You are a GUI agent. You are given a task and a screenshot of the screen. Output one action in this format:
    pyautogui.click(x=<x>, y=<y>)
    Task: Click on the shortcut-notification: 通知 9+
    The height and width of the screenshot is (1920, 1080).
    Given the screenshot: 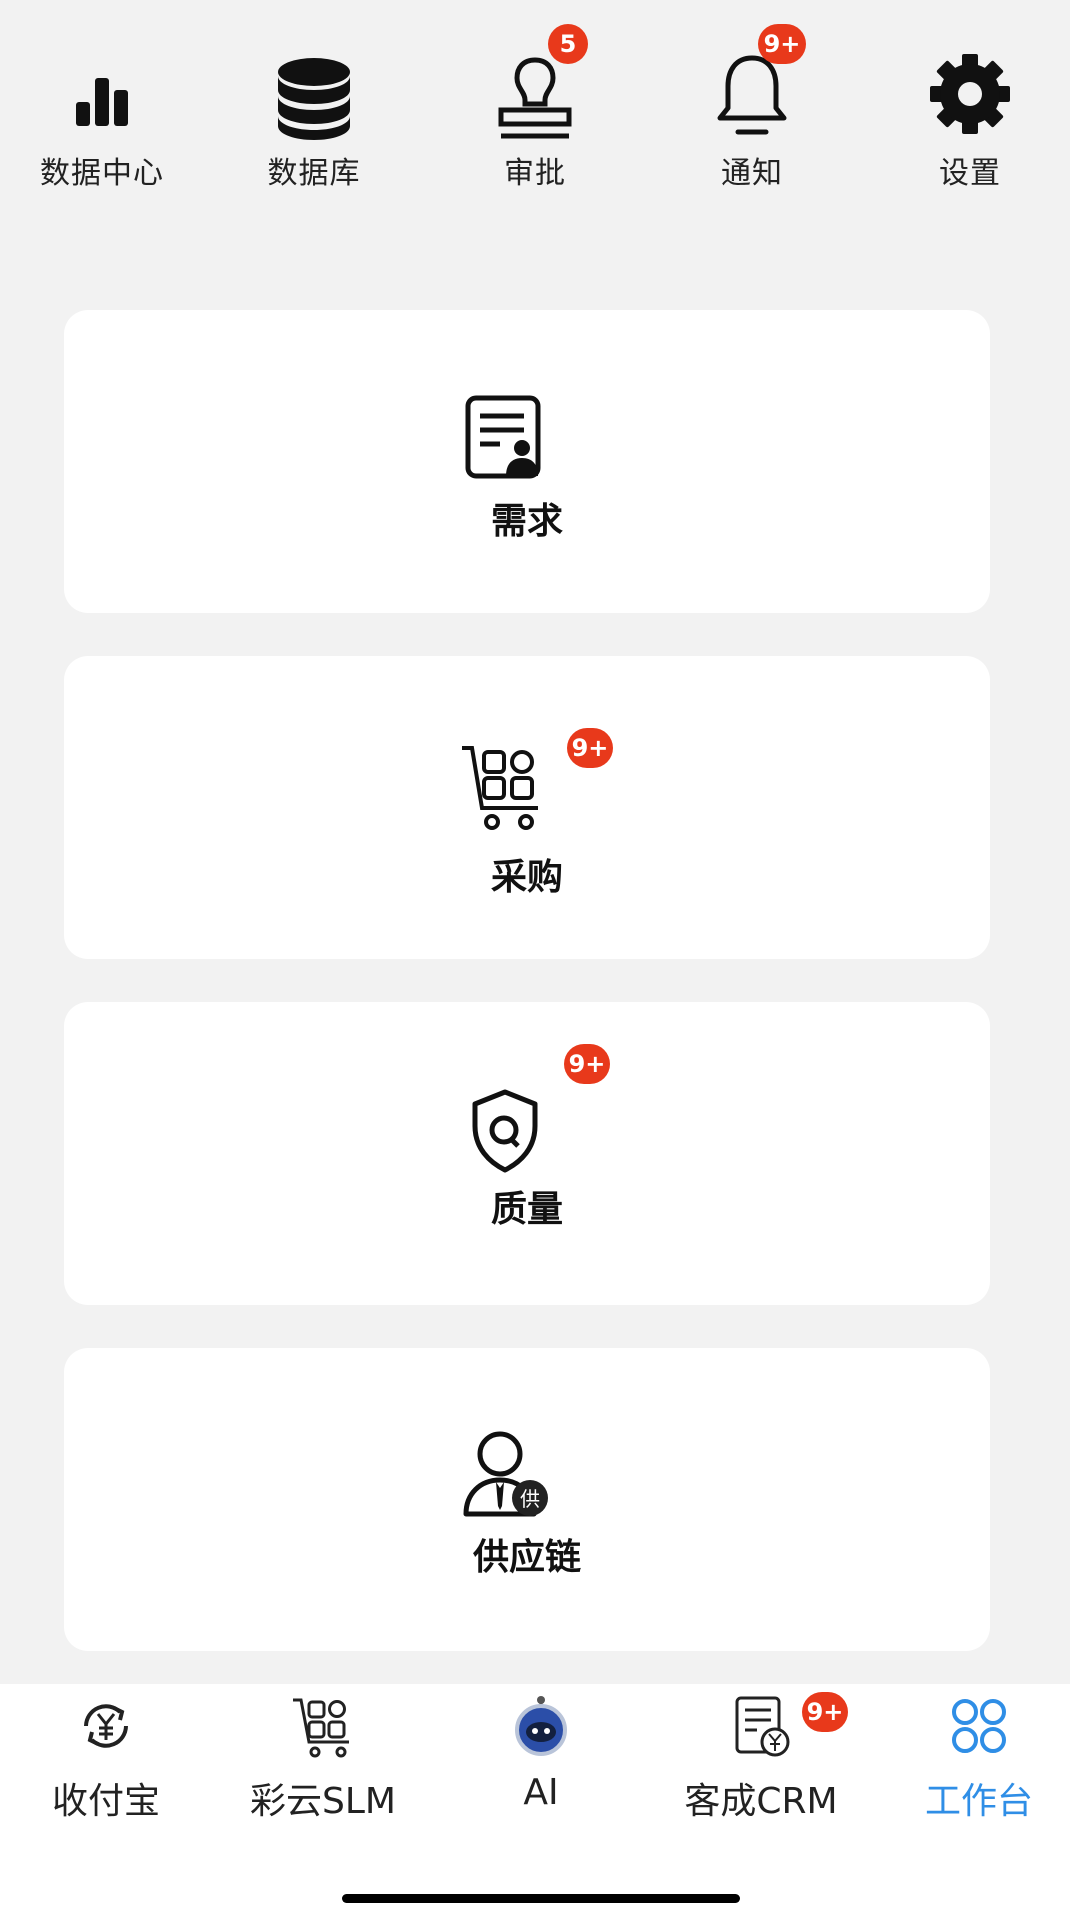 What is the action you would take?
    pyautogui.click(x=752, y=113)
    